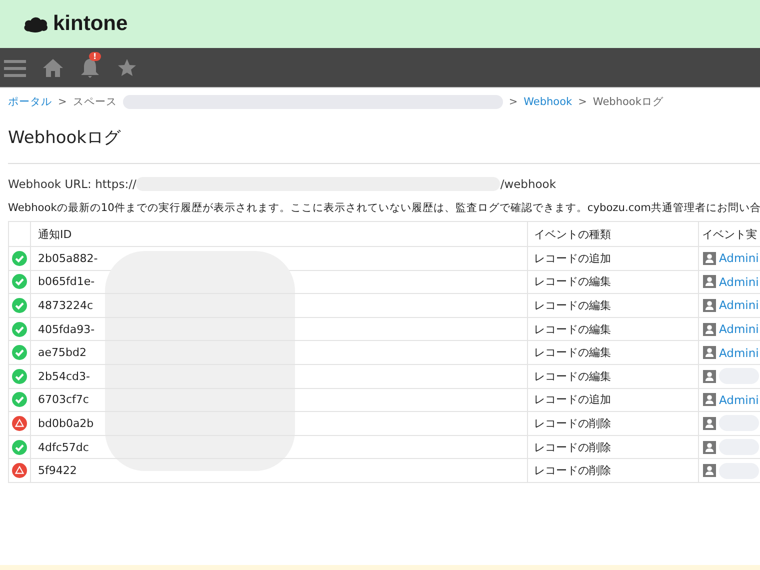 The width and height of the screenshot is (760, 570). What do you see at coordinates (90, 24) in the screenshot?
I see `logo-text: kintone` at bounding box center [90, 24].